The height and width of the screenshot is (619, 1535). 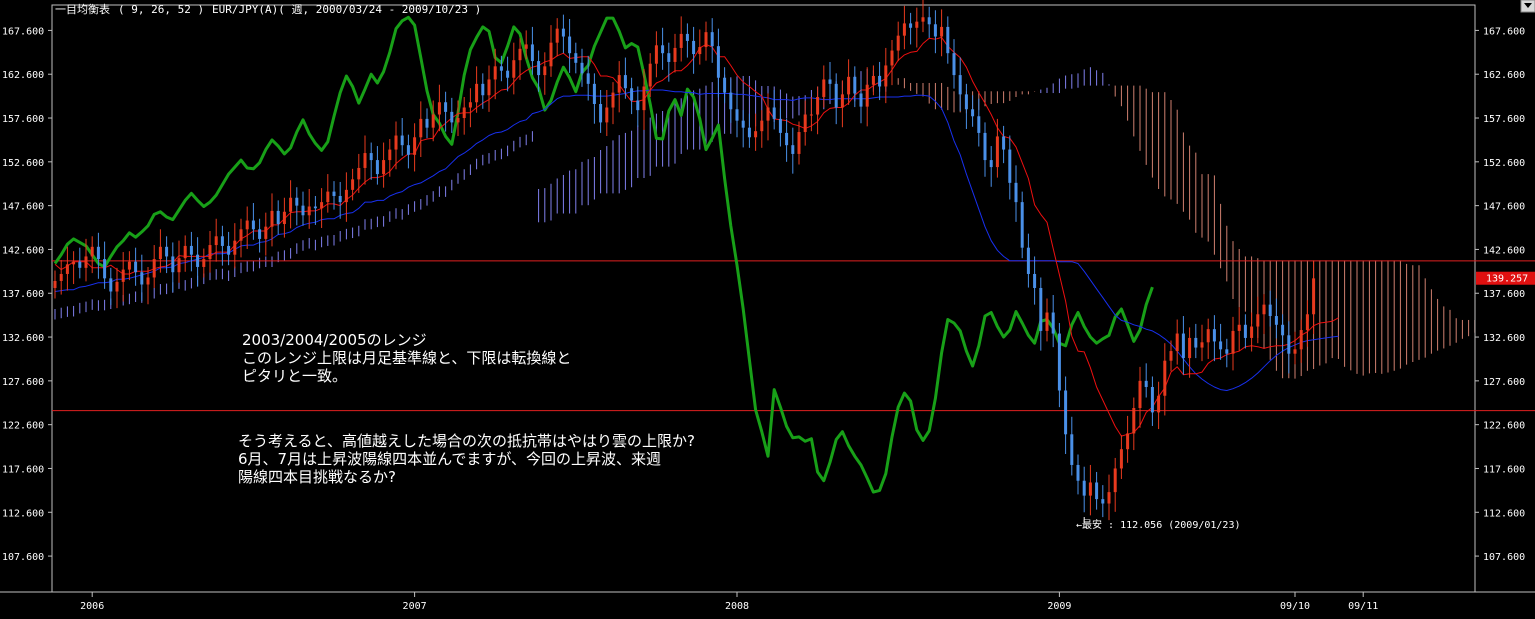 What do you see at coordinates (23, 207) in the screenshot?
I see `y-tick-label-left: 147.600` at bounding box center [23, 207].